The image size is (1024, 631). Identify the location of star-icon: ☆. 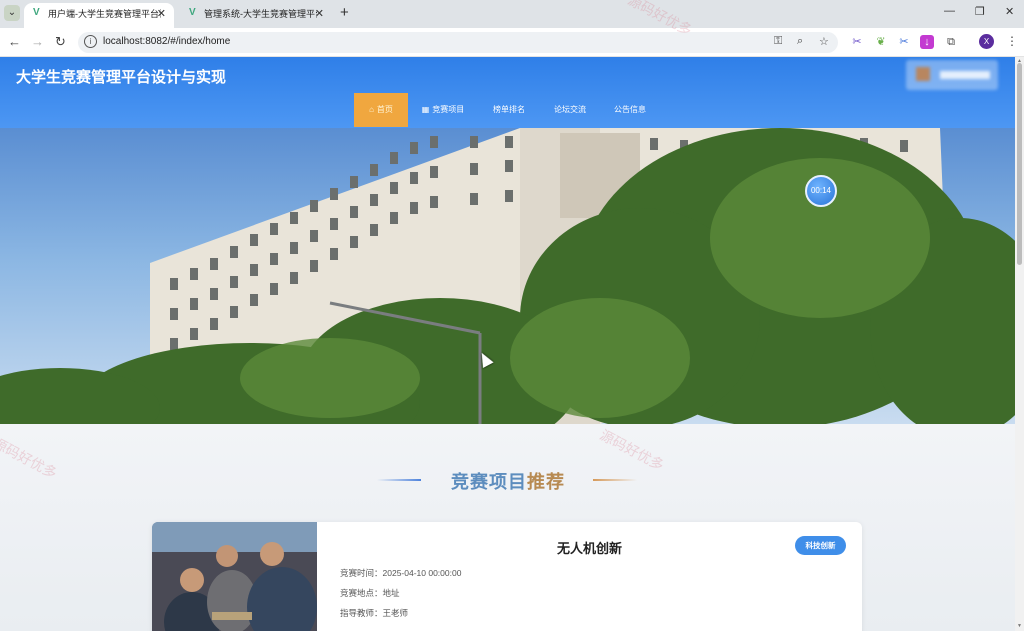
(824, 41).